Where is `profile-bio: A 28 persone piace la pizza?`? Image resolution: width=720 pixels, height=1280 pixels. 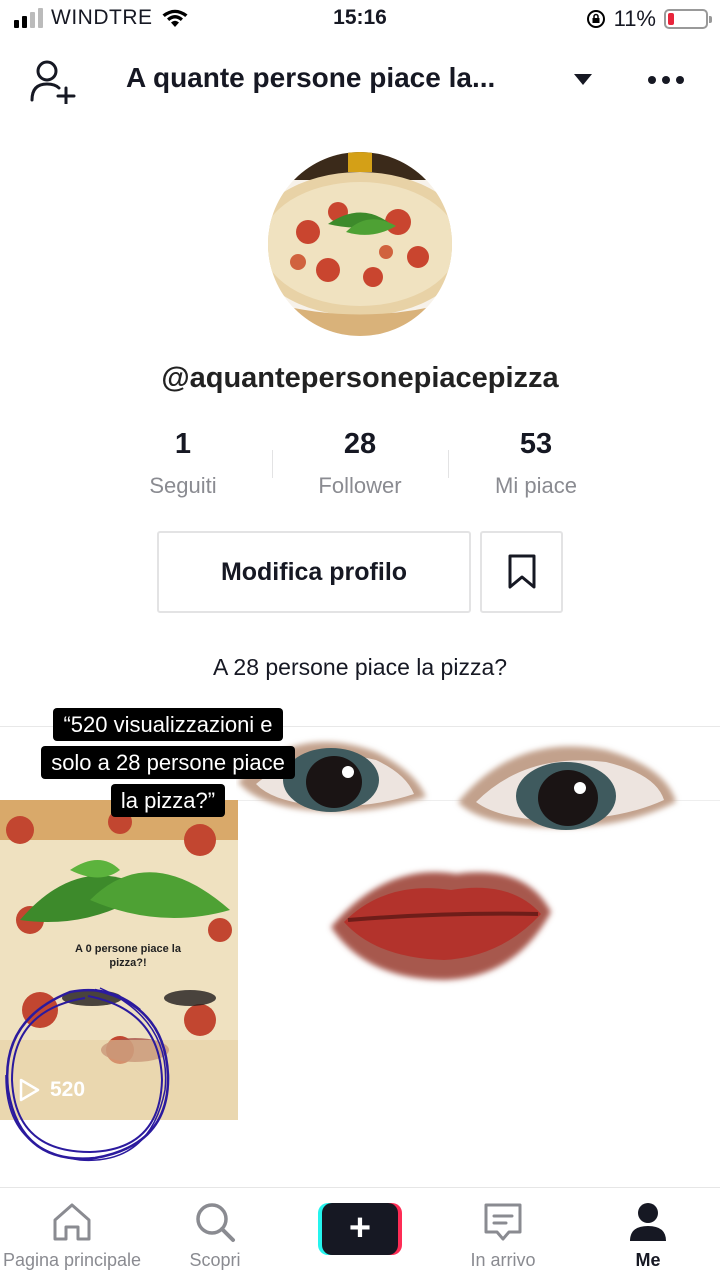 profile-bio: A 28 persone piace la pizza? is located at coordinates (360, 667).